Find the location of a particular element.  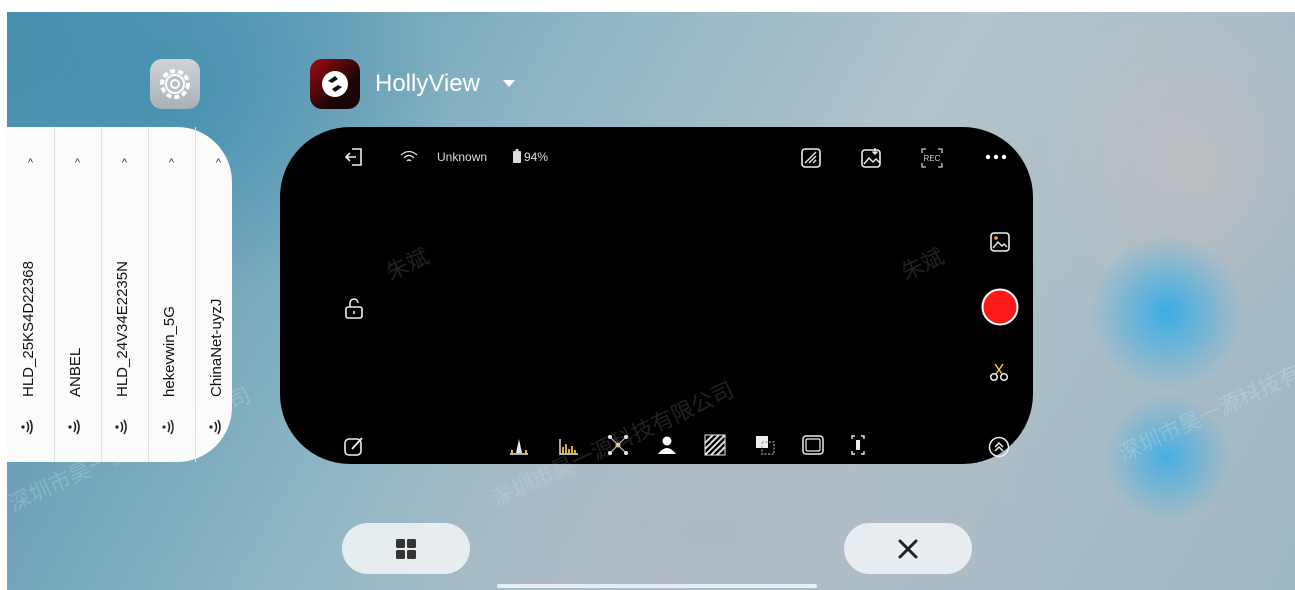

peaking-icon is located at coordinates (519, 446).